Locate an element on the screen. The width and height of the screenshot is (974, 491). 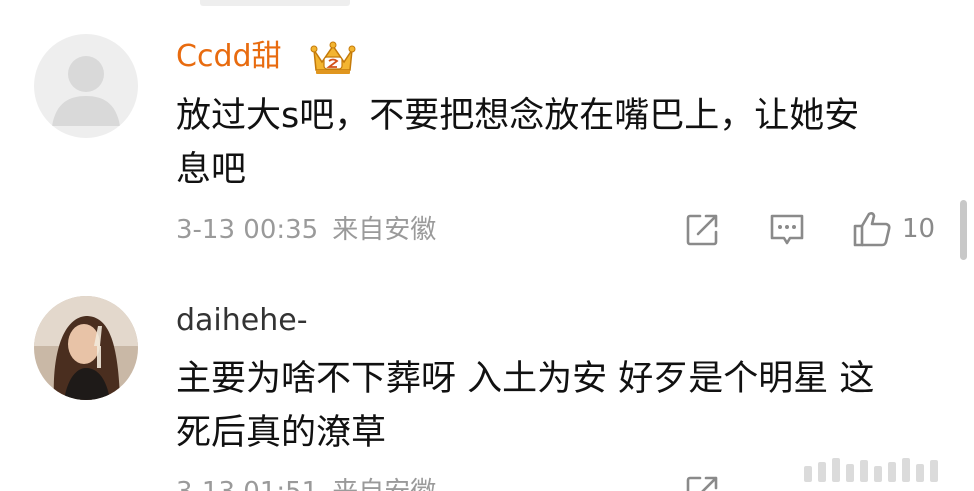
comment-icon is located at coordinates (787, 229).